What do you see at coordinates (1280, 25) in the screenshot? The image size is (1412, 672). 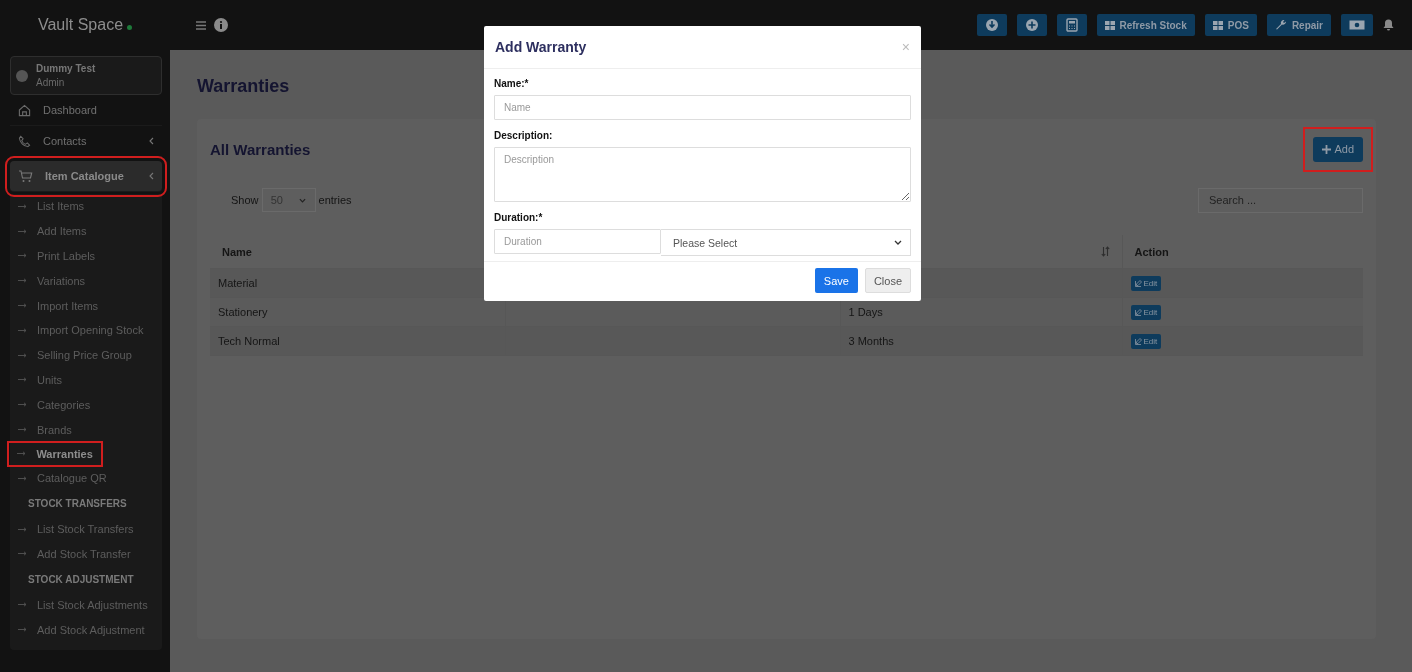 I see `wrench-icon` at bounding box center [1280, 25].